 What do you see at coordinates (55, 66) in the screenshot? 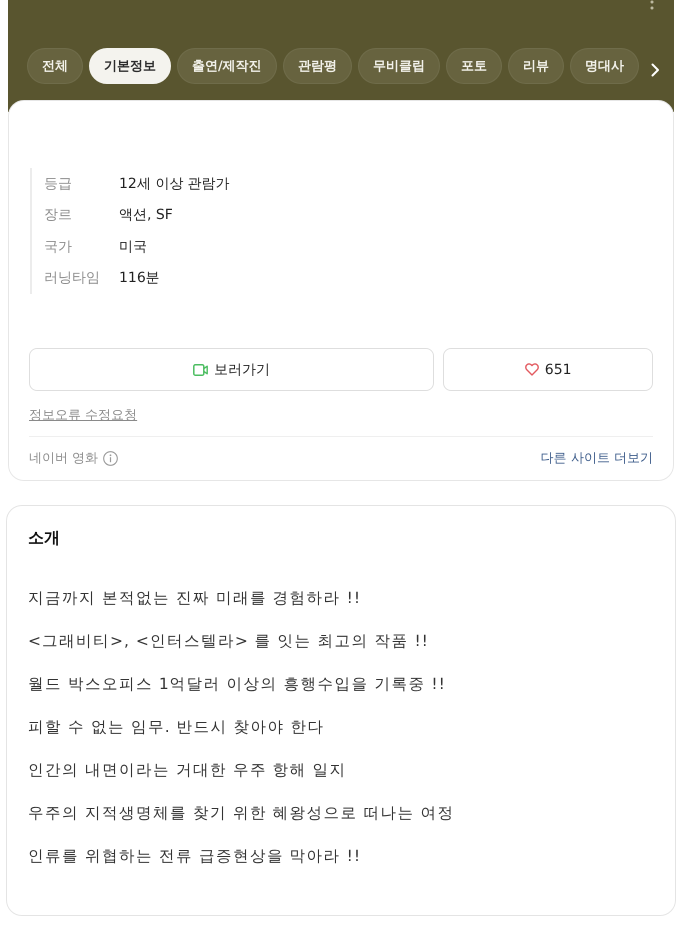
I see `tab: 전체` at bounding box center [55, 66].